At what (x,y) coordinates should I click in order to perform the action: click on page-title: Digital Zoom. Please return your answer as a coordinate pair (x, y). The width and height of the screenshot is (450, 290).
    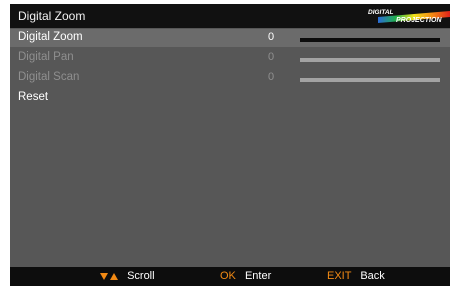
    Looking at the image, I should click on (52, 16).